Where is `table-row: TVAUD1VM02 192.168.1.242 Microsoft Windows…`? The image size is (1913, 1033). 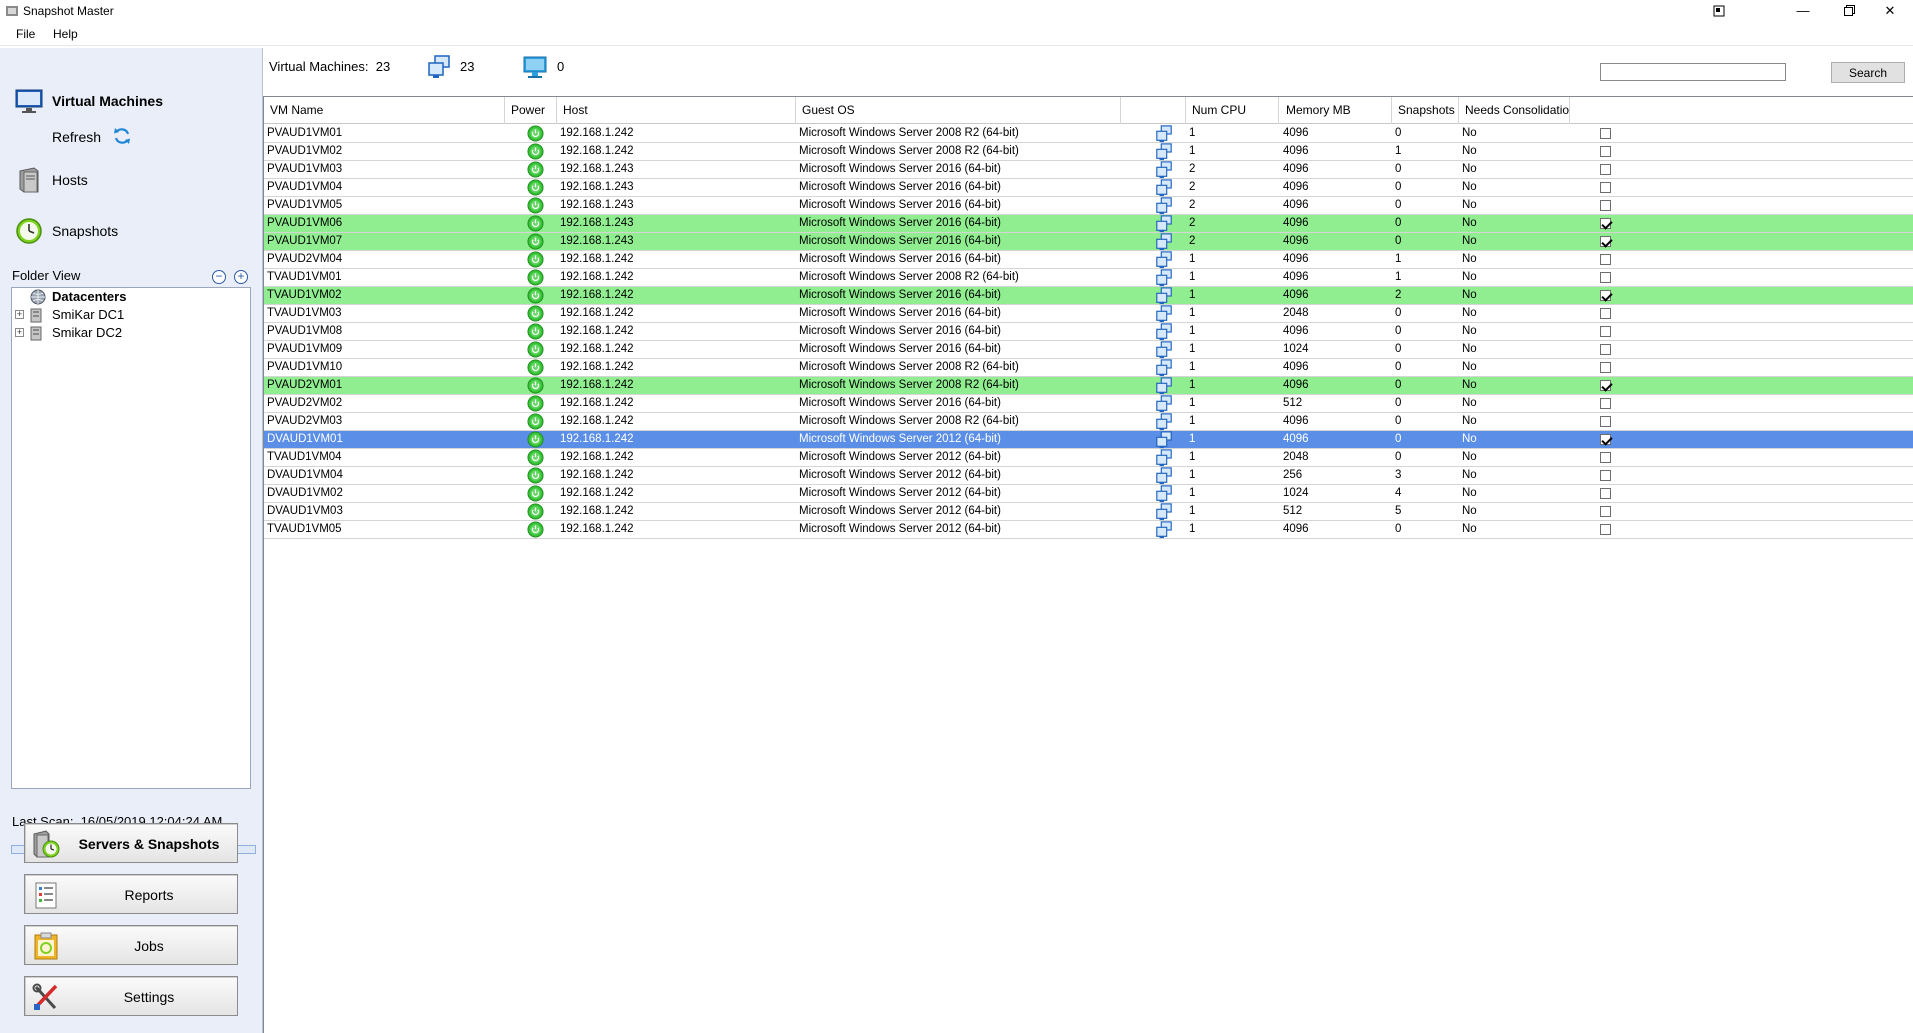 table-row: TVAUD1VM02 192.168.1.242 Microsoft Windows… is located at coordinates (1088, 296).